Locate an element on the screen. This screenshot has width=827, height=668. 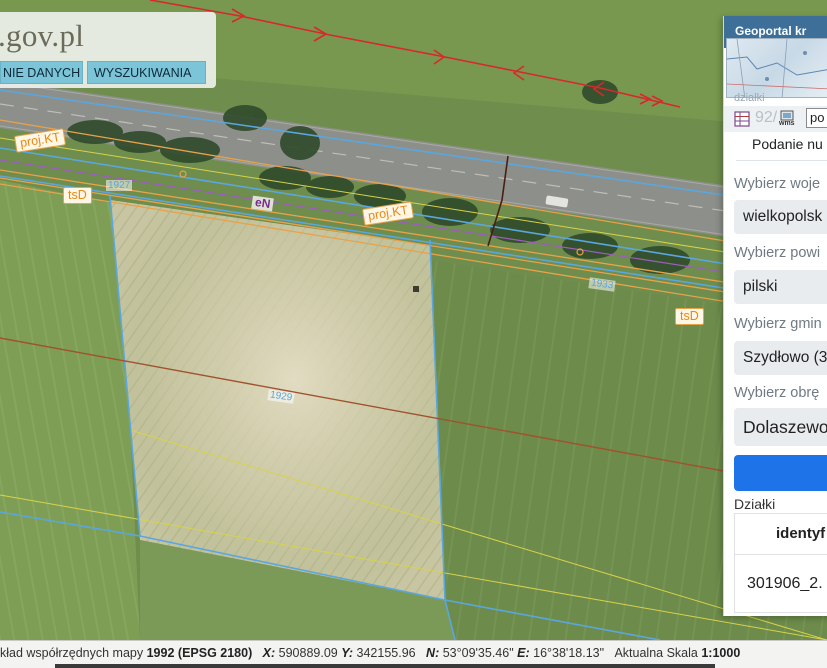
taskbar-strip is located at coordinates (385, 666).